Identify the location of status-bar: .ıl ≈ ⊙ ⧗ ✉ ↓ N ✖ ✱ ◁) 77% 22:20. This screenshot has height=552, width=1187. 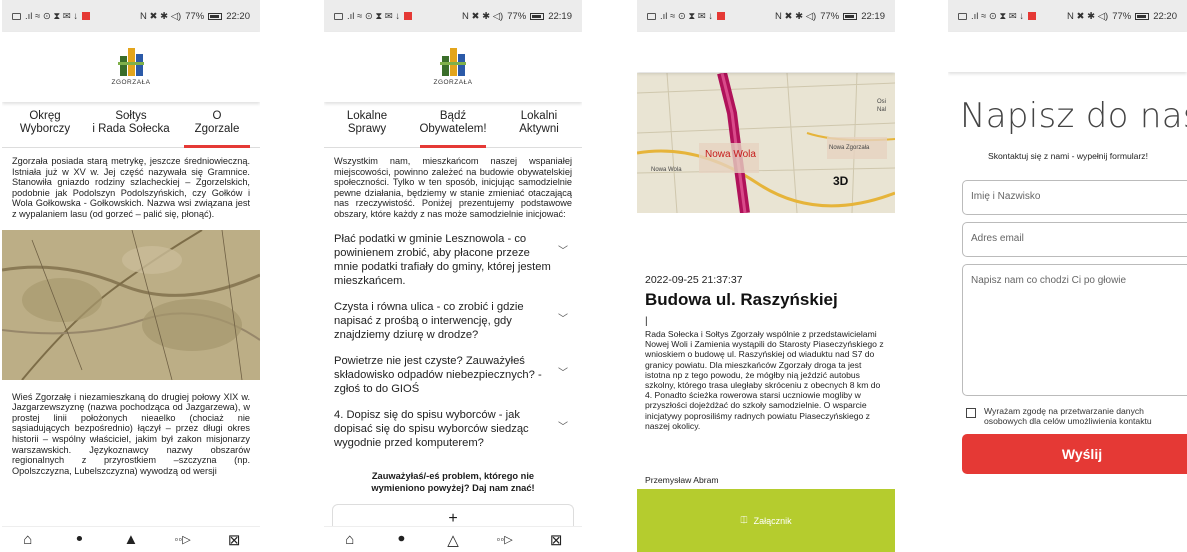
(1067, 16).